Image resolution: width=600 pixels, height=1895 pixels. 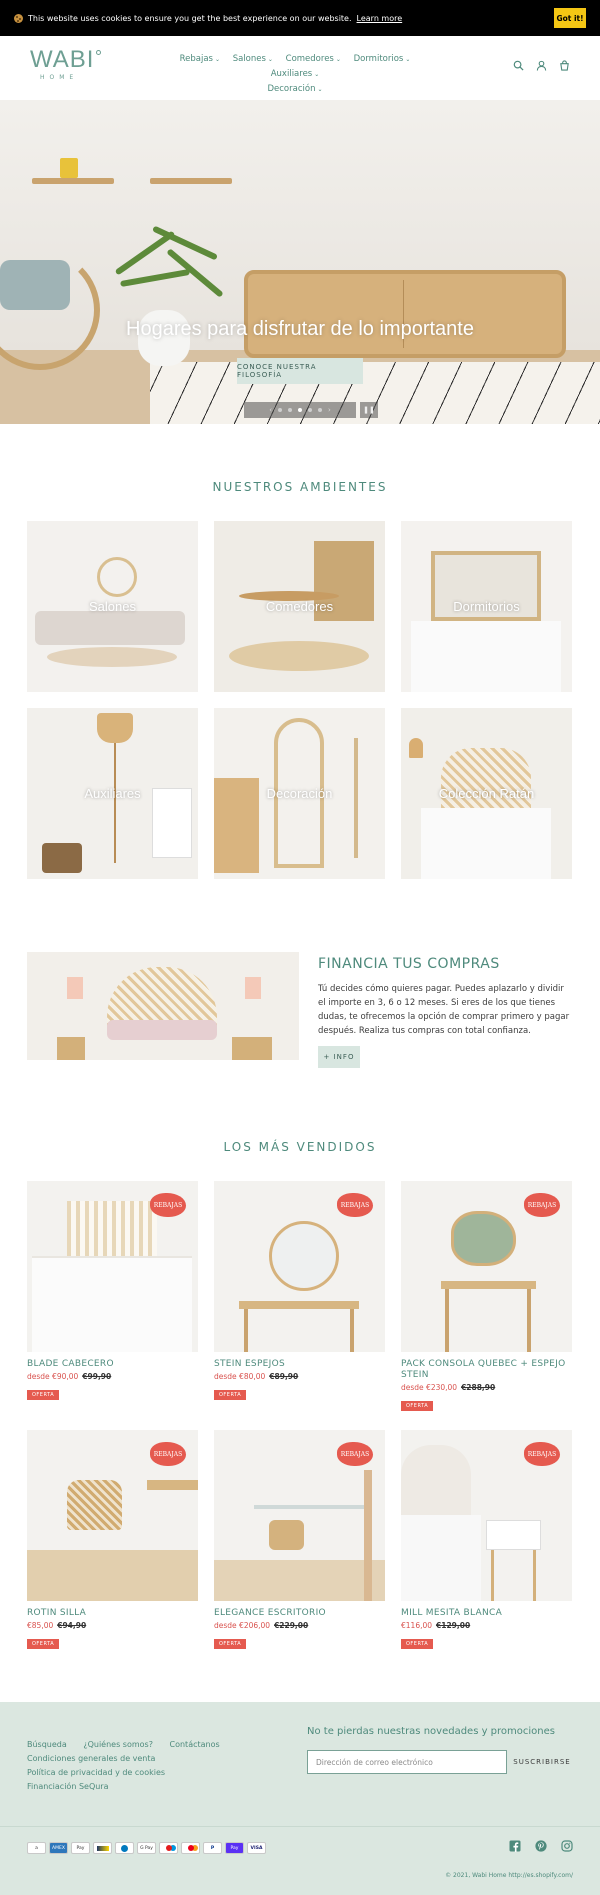 What do you see at coordinates (300, 487) in the screenshot?
I see `ambientes-title: NUESTROS AMBIENTES` at bounding box center [300, 487].